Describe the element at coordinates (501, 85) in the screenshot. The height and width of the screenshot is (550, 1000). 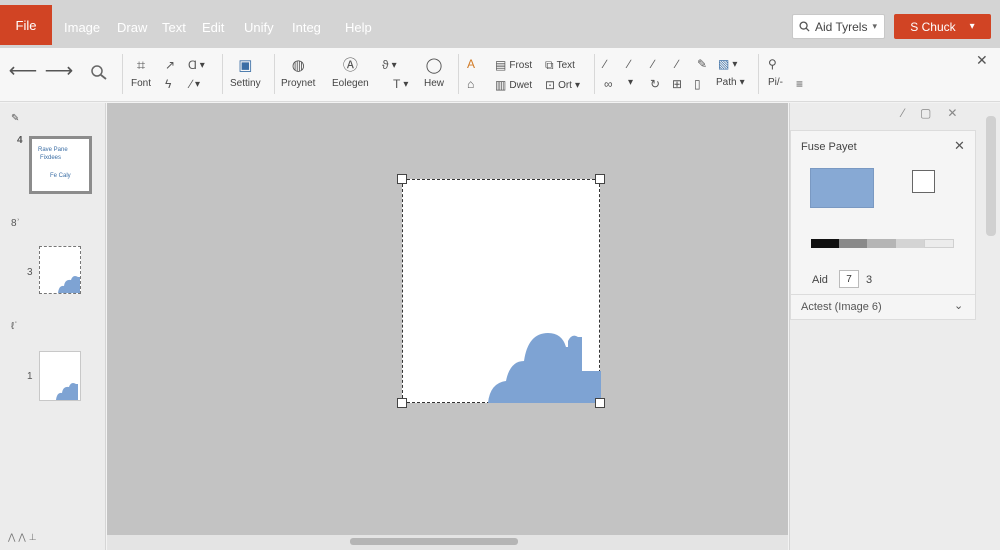
I see `insert-icon: ▥` at that location.